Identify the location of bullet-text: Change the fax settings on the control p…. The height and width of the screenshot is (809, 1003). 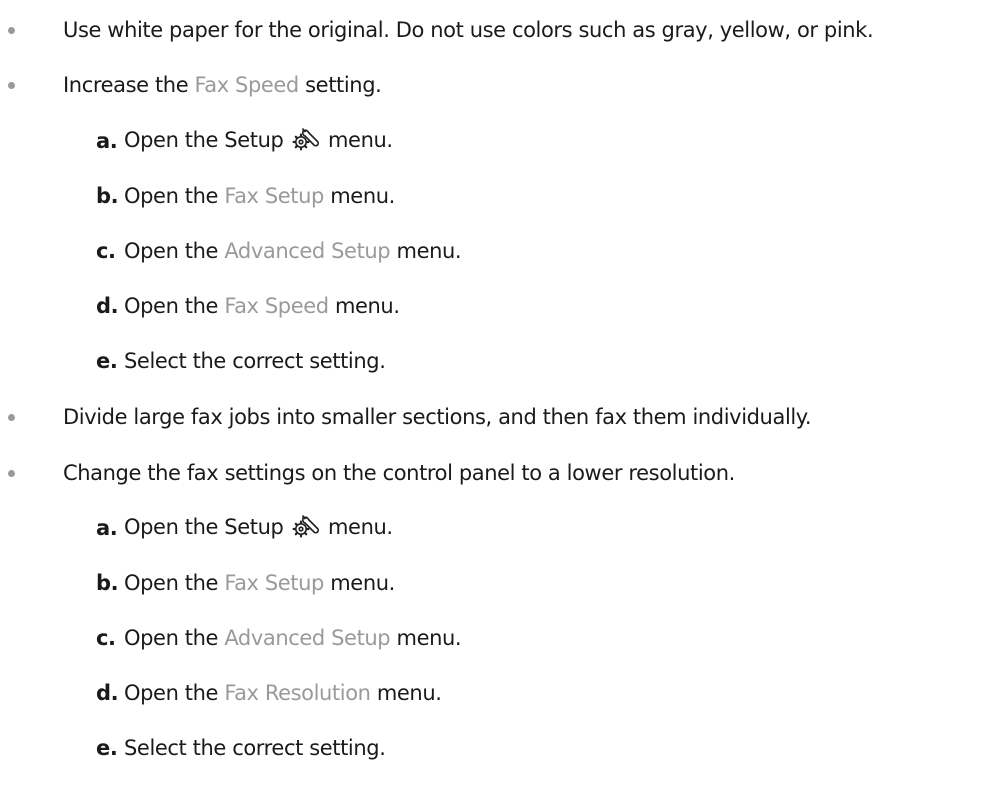
(399, 473).